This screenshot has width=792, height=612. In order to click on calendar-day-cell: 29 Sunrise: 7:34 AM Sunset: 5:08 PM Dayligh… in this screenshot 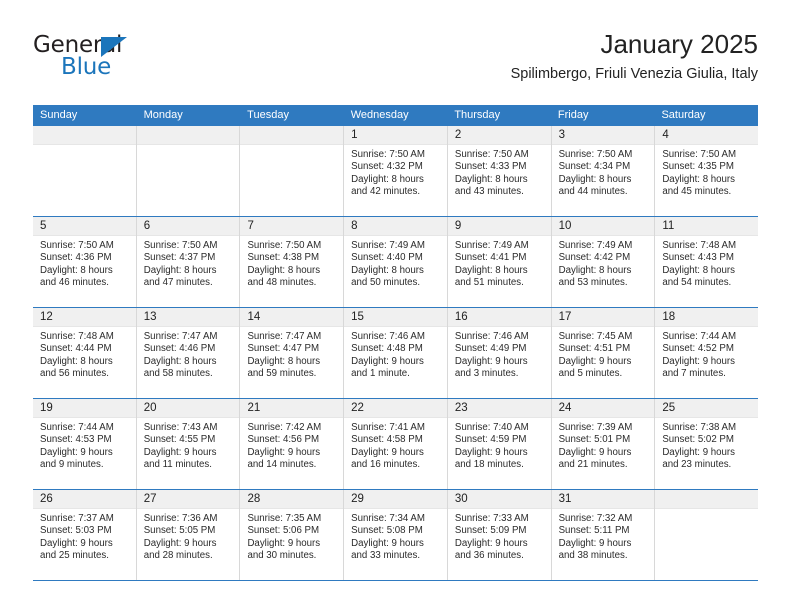, I will do `click(396, 535)`.